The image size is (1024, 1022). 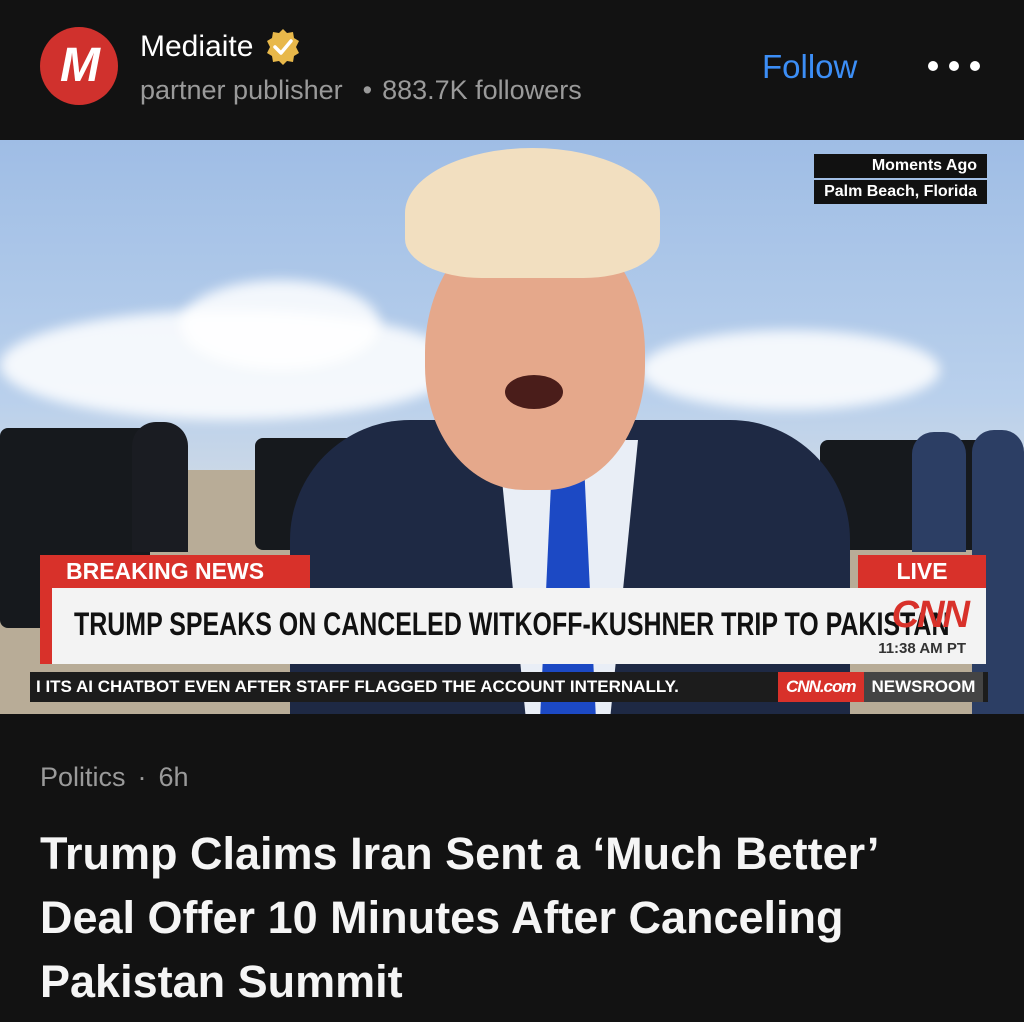 What do you see at coordinates (196, 47) in the screenshot?
I see `publisher-name: Mediaite` at bounding box center [196, 47].